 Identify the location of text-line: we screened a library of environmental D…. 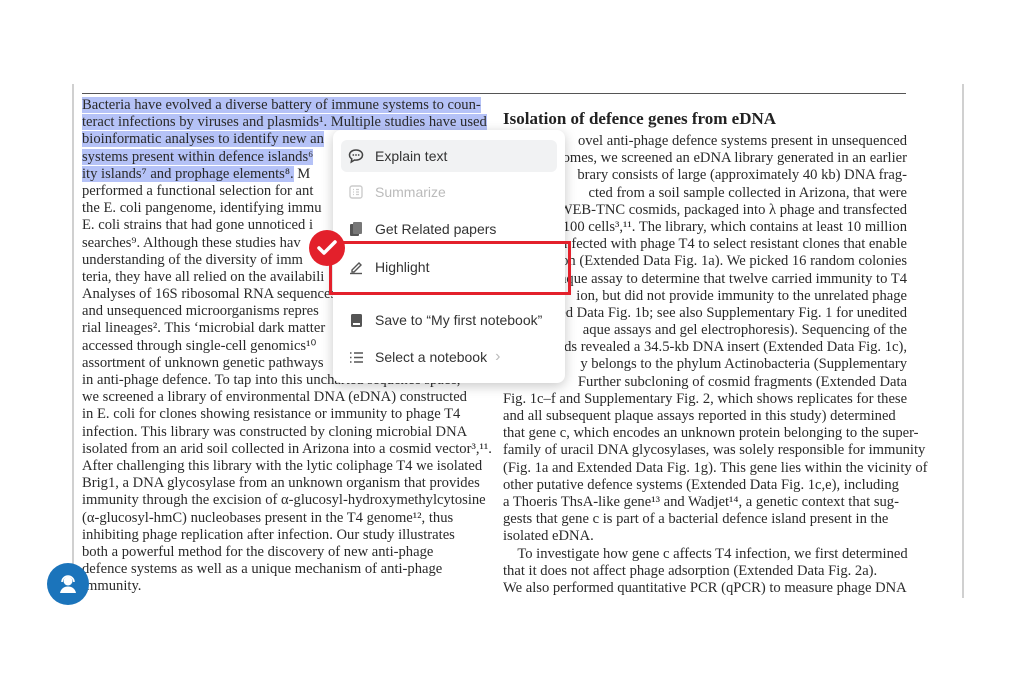
(274, 397).